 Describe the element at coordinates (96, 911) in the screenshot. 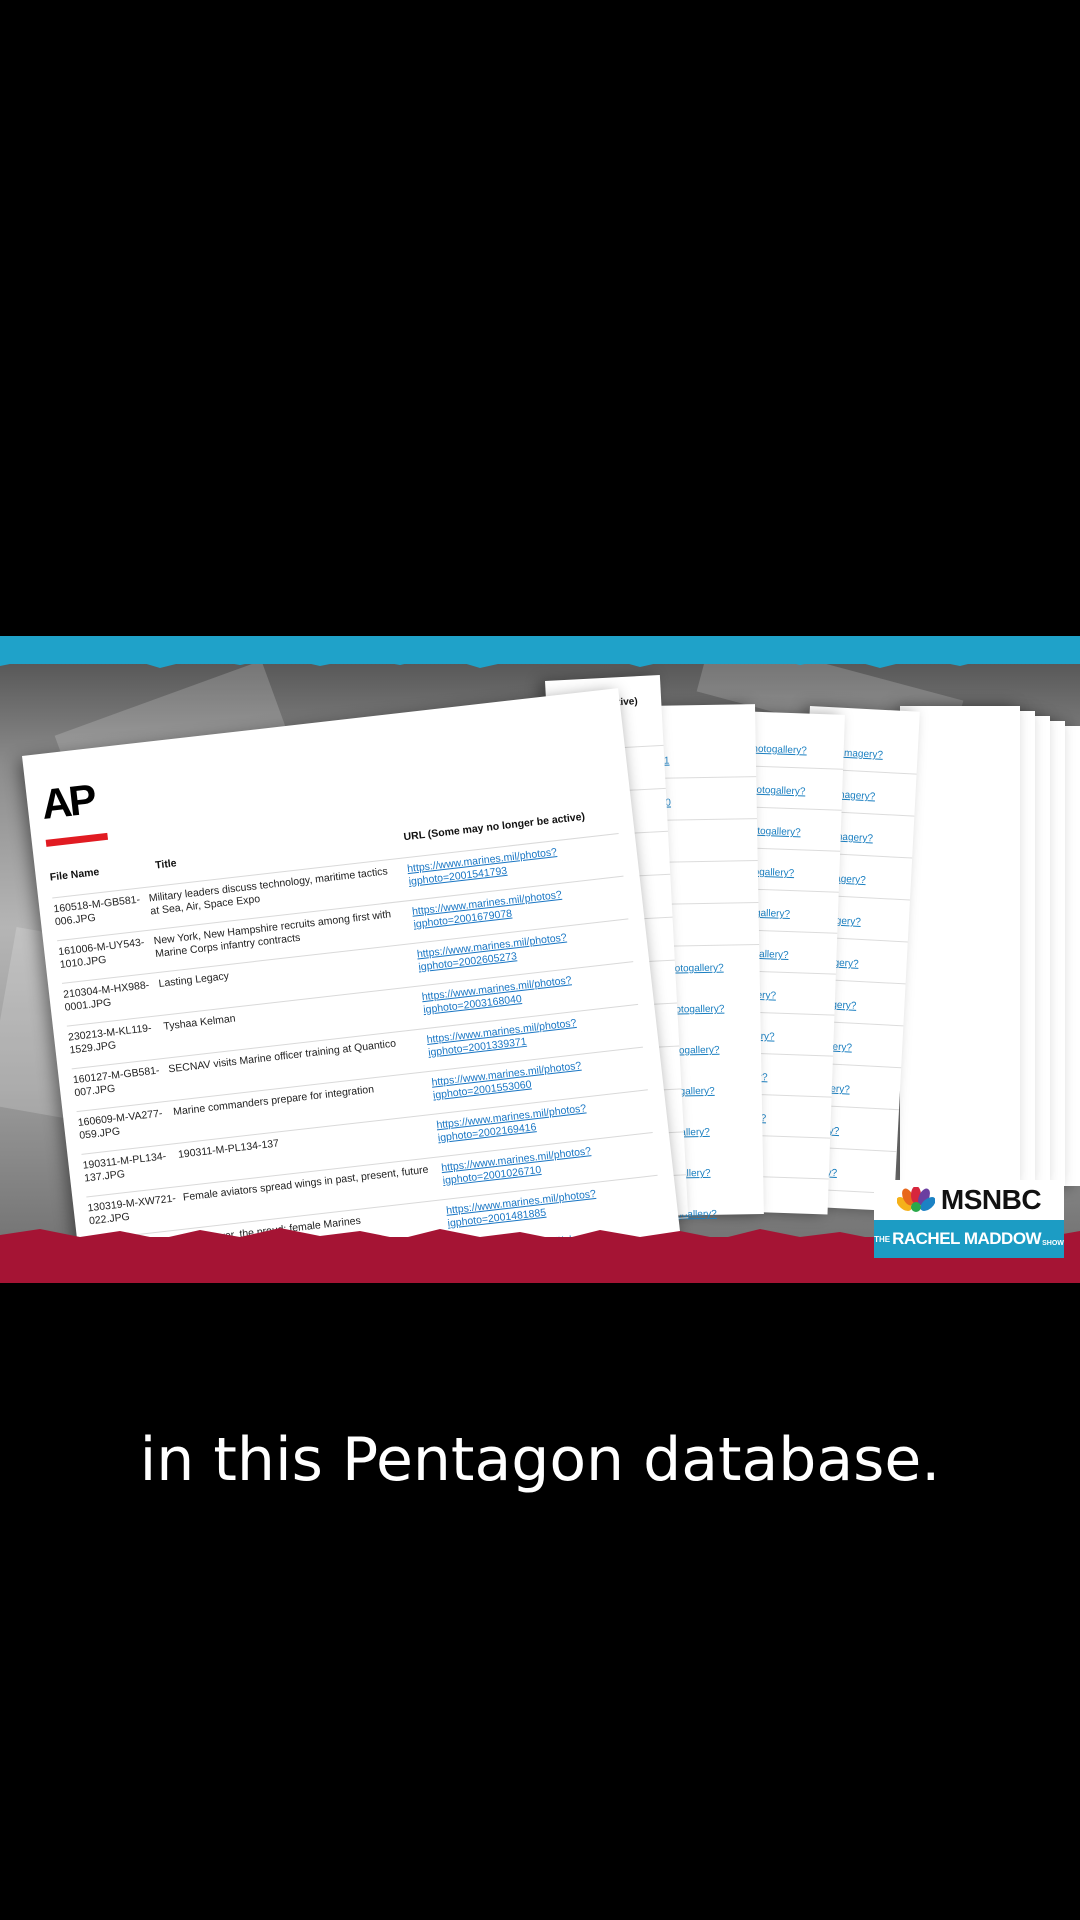

I see `row-file-name: 160518-M-GB581-006.JPG` at that location.